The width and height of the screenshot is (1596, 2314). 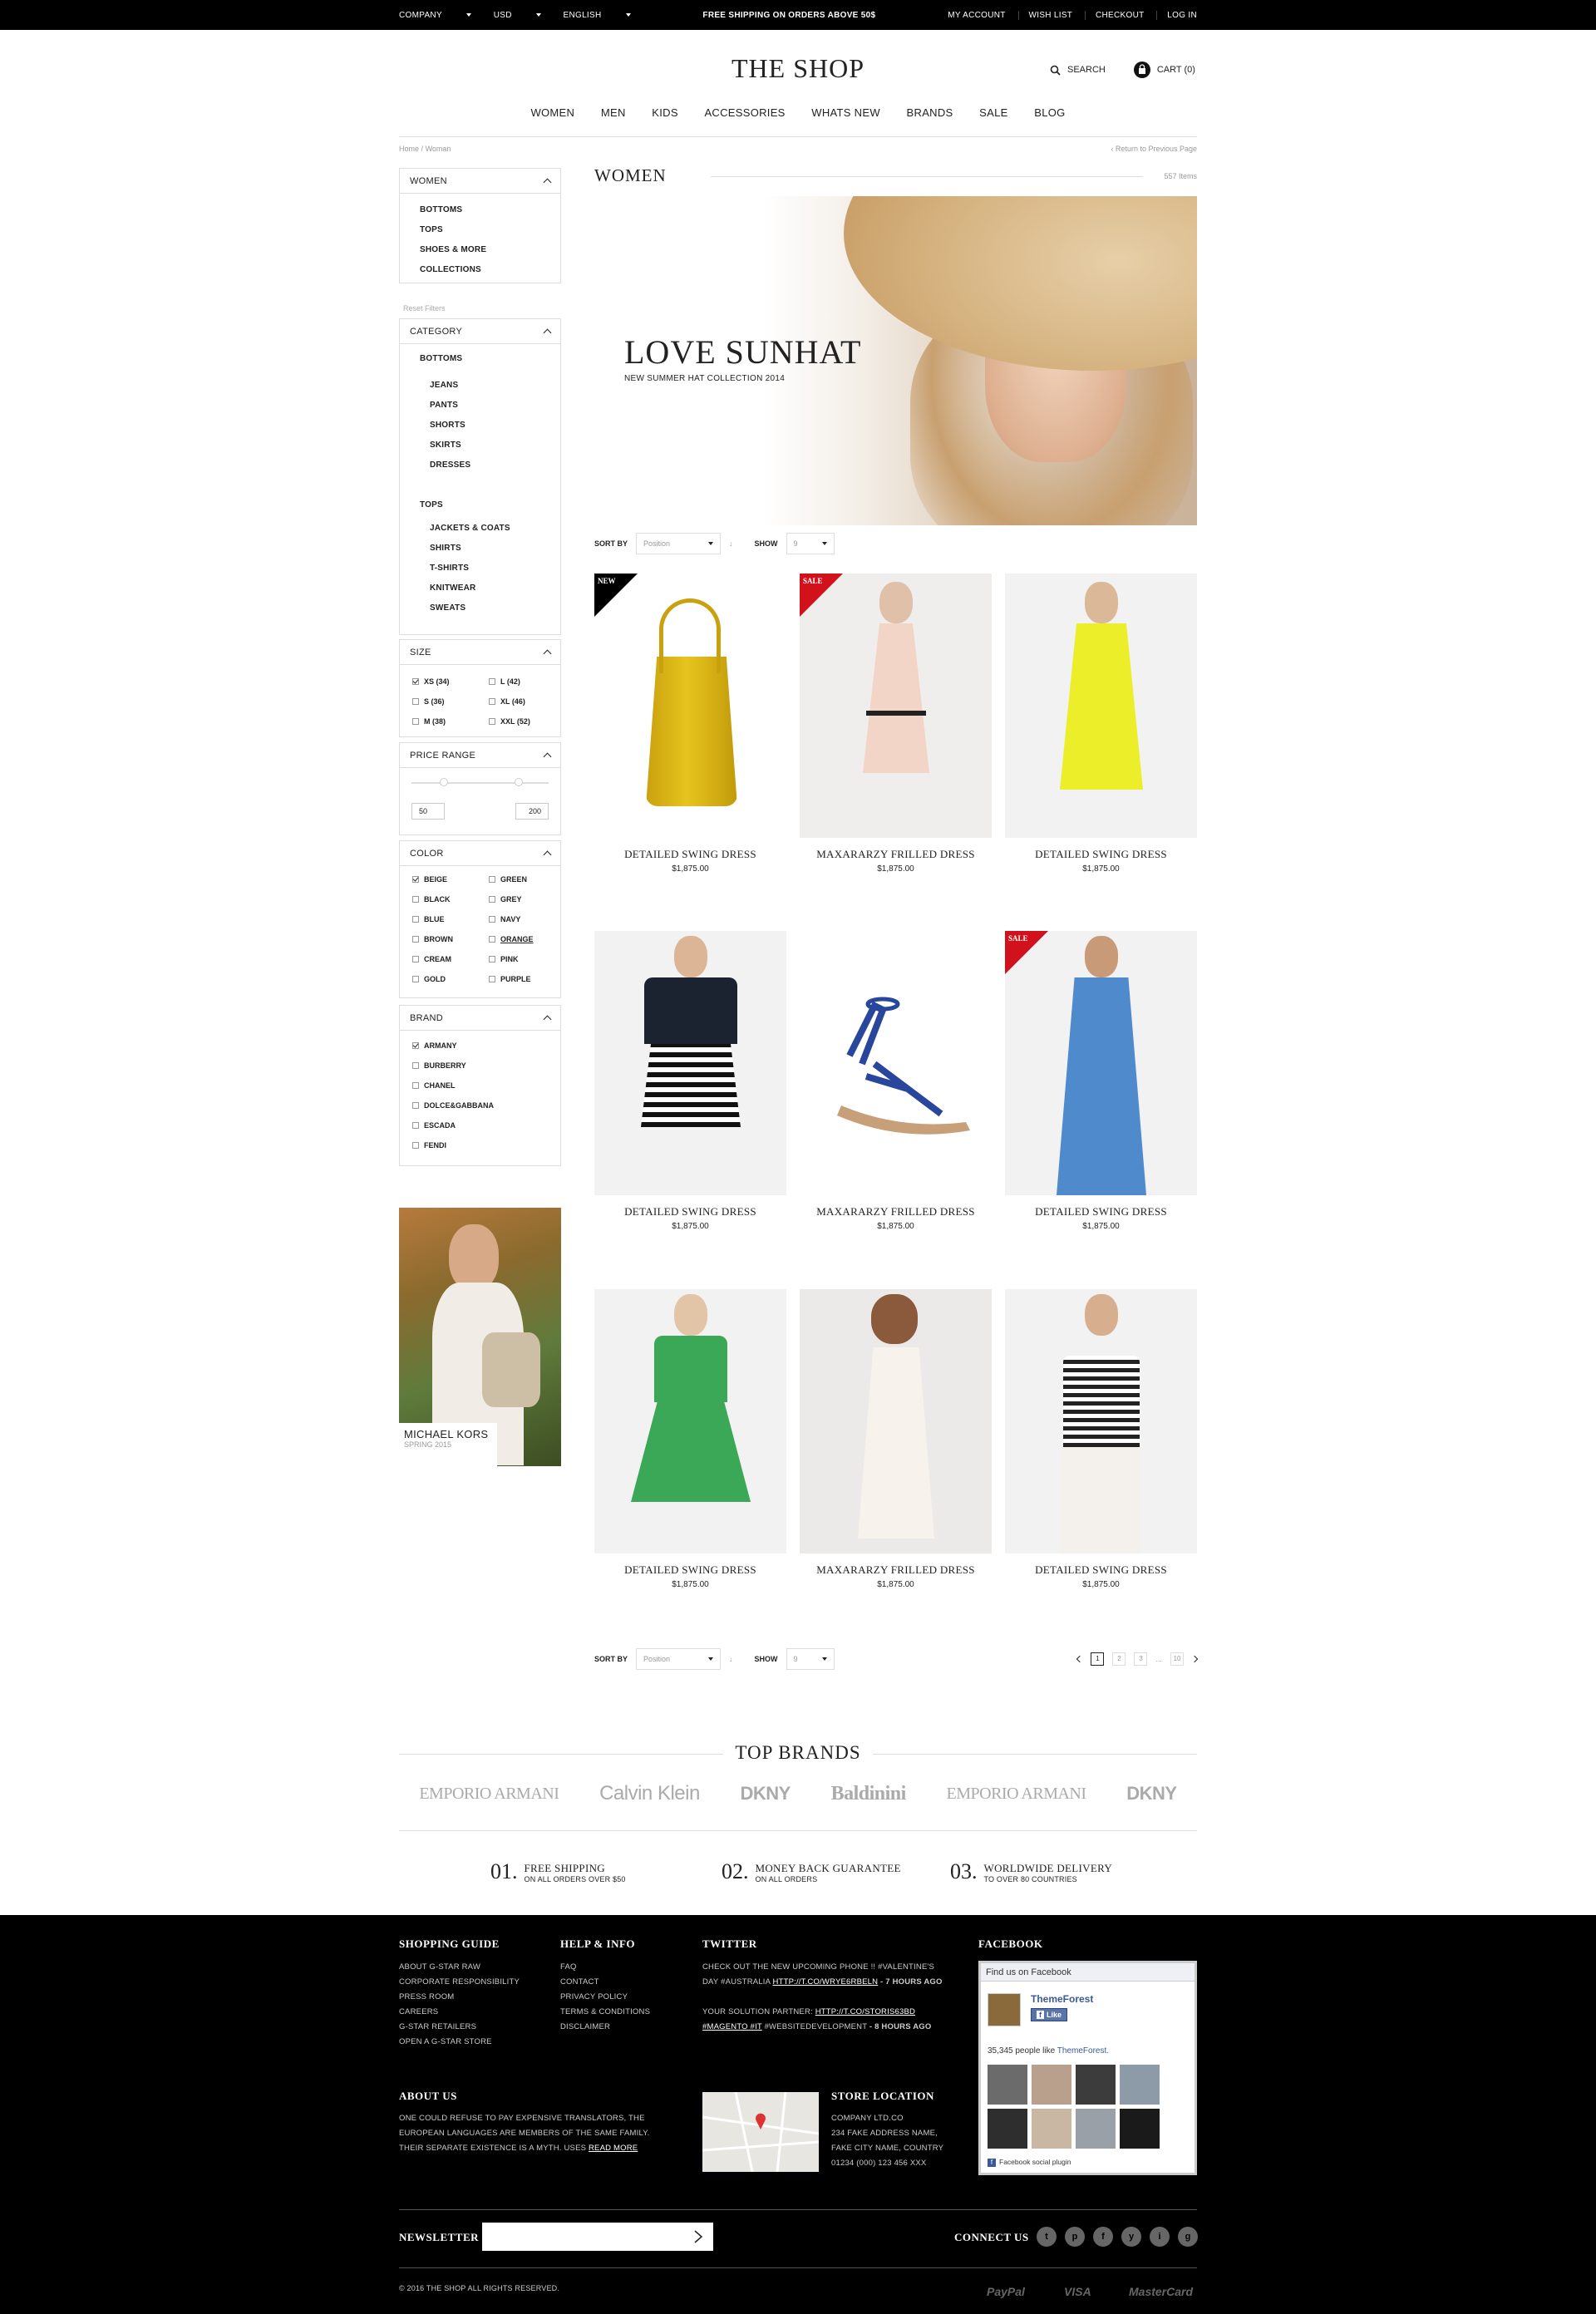 I want to click on category-group-tops: TOPS, so click(x=490, y=505).